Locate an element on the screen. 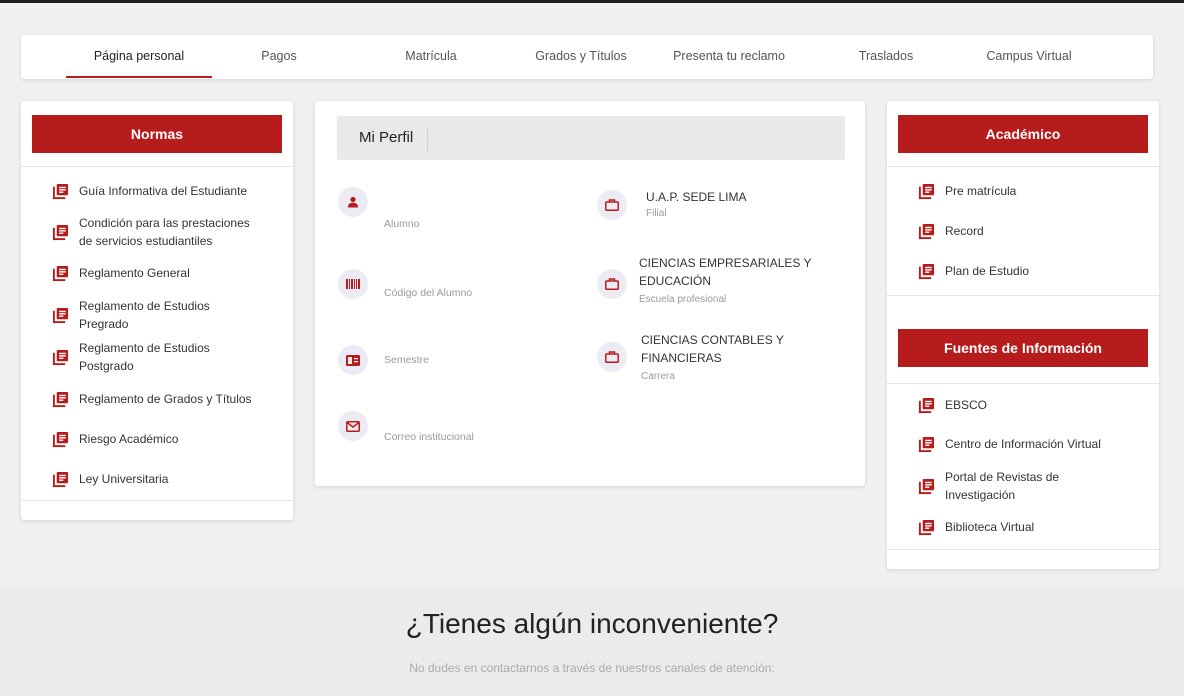  profile-value-escuela: CIENCIAS EMPRESARIALES Y EDUCACIÓN is located at coordinates (725, 272).